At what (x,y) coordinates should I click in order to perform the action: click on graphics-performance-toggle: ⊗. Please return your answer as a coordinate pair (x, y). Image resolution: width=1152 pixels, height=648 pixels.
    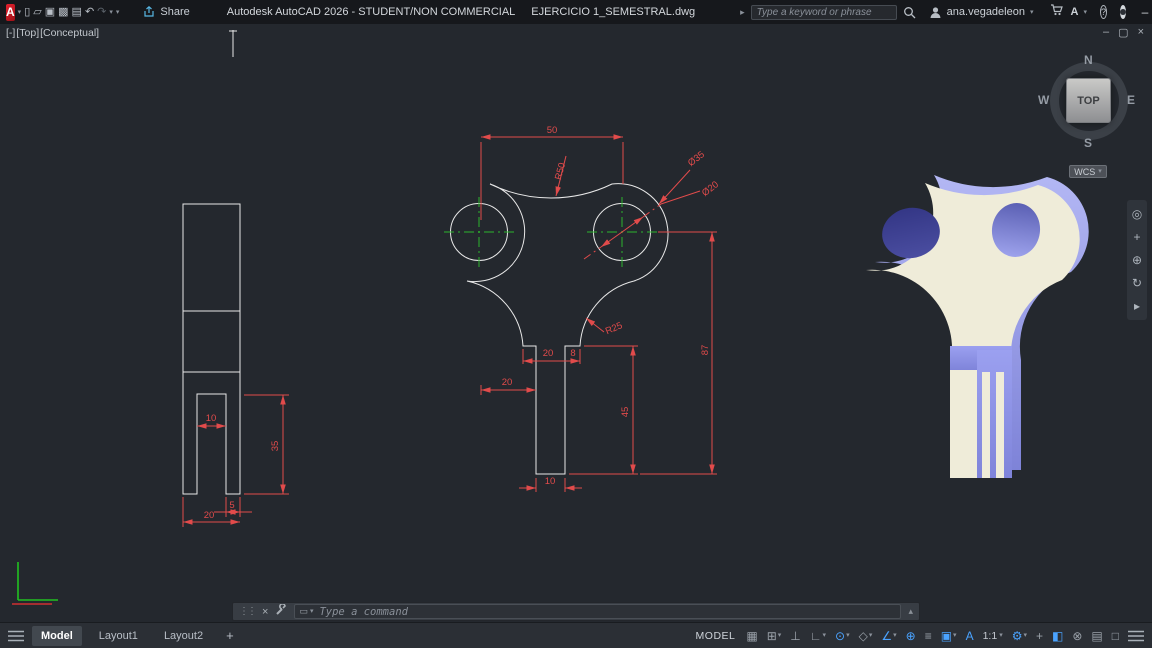
    Looking at the image, I should click on (1077, 636).